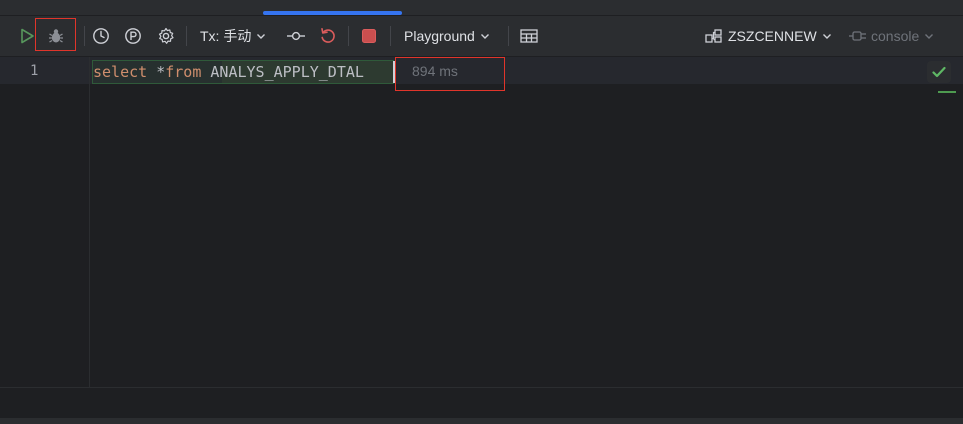 This screenshot has width=963, height=424. Describe the element at coordinates (45, 222) in the screenshot. I see `line-gutter: 1` at that location.